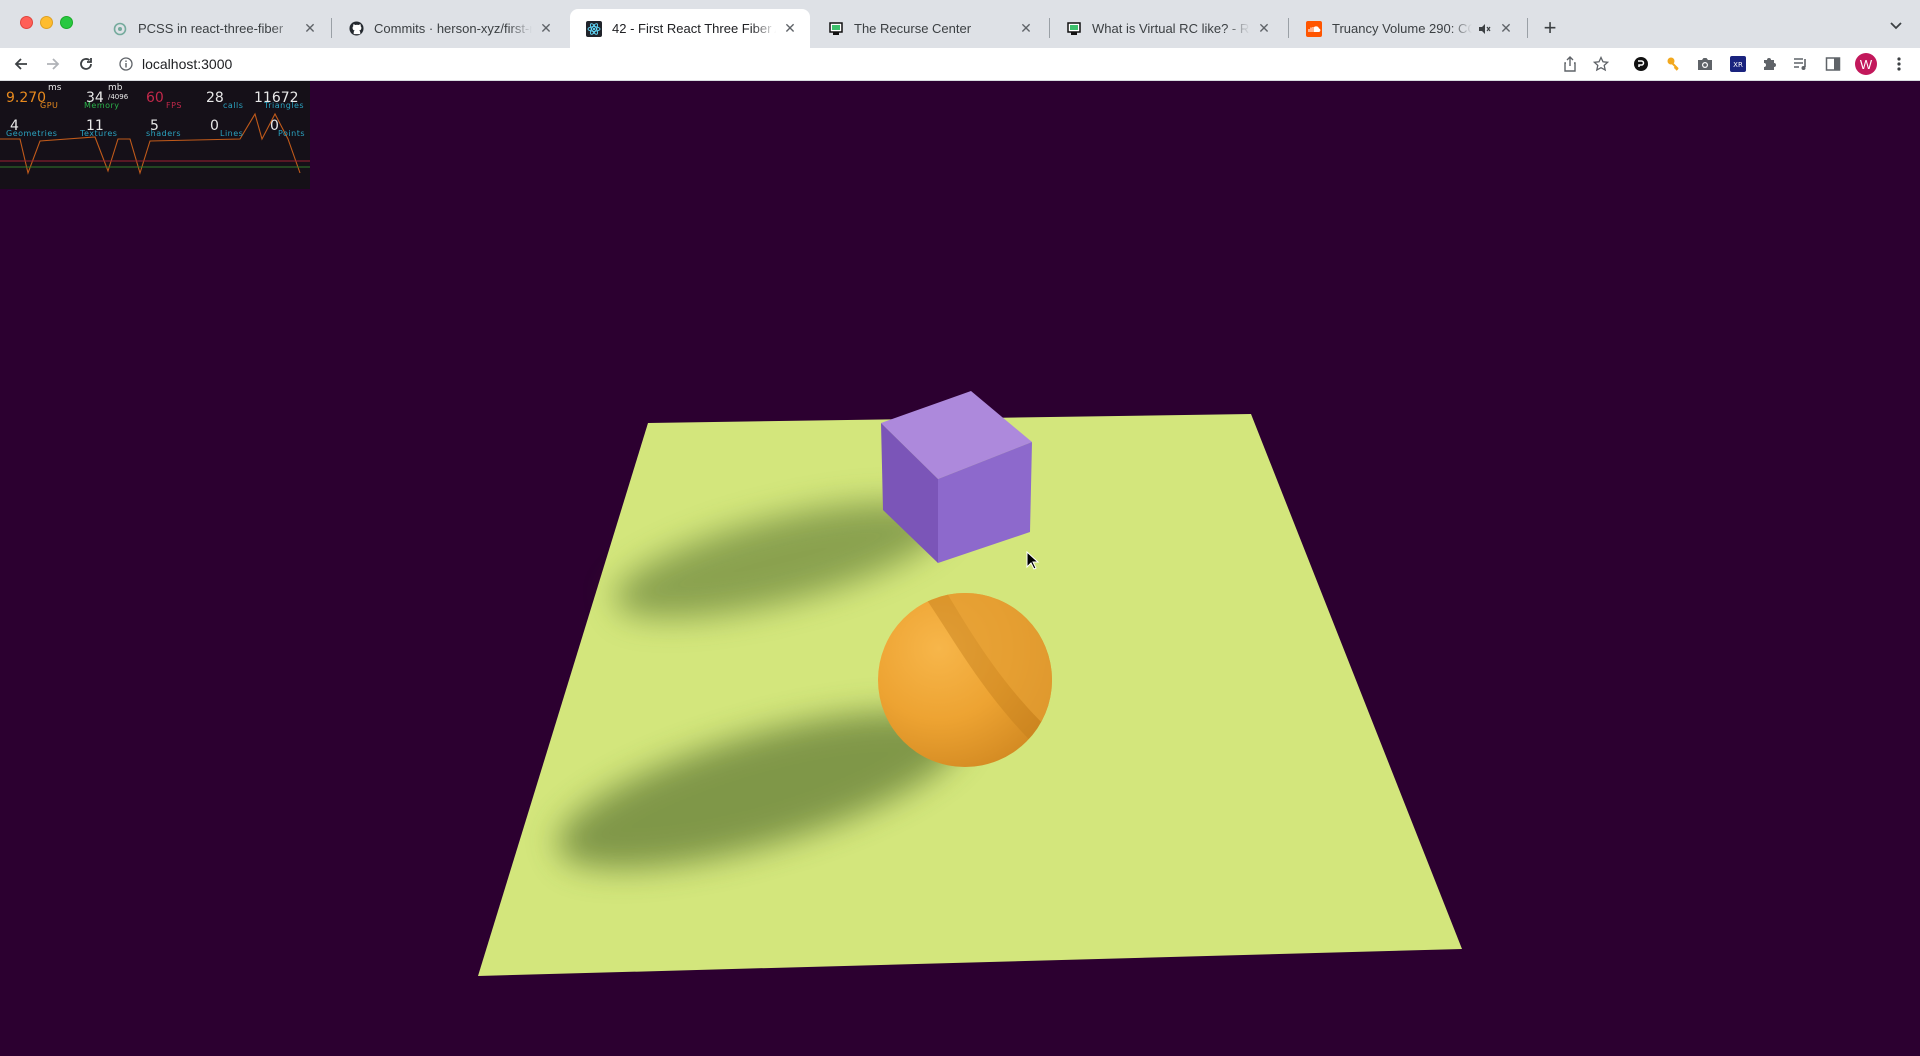 The height and width of the screenshot is (1056, 1920). I want to click on extension-key-icon, so click(1673, 64).